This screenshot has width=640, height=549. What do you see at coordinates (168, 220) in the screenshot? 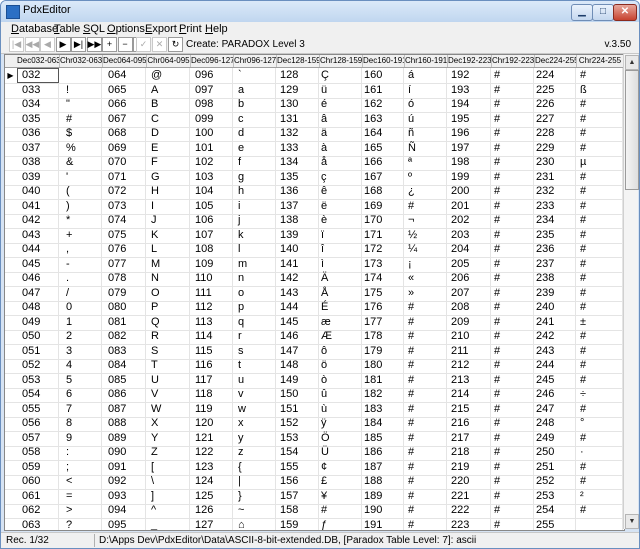
I see `grid-cell-chr064-095: J` at bounding box center [168, 220].